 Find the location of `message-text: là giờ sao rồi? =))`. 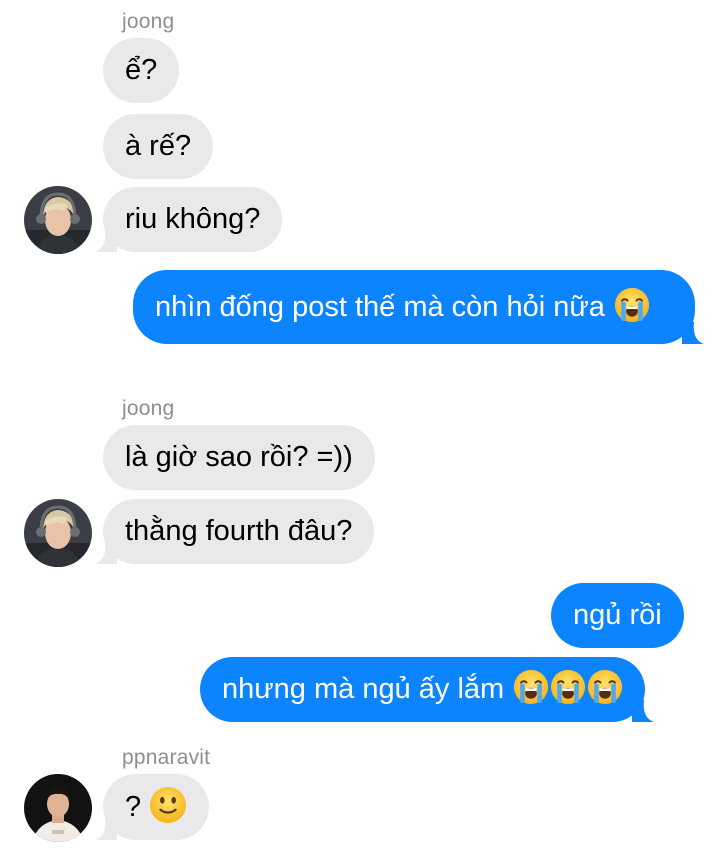

message-text: là giờ sao rồi? =)) is located at coordinates (239, 457).